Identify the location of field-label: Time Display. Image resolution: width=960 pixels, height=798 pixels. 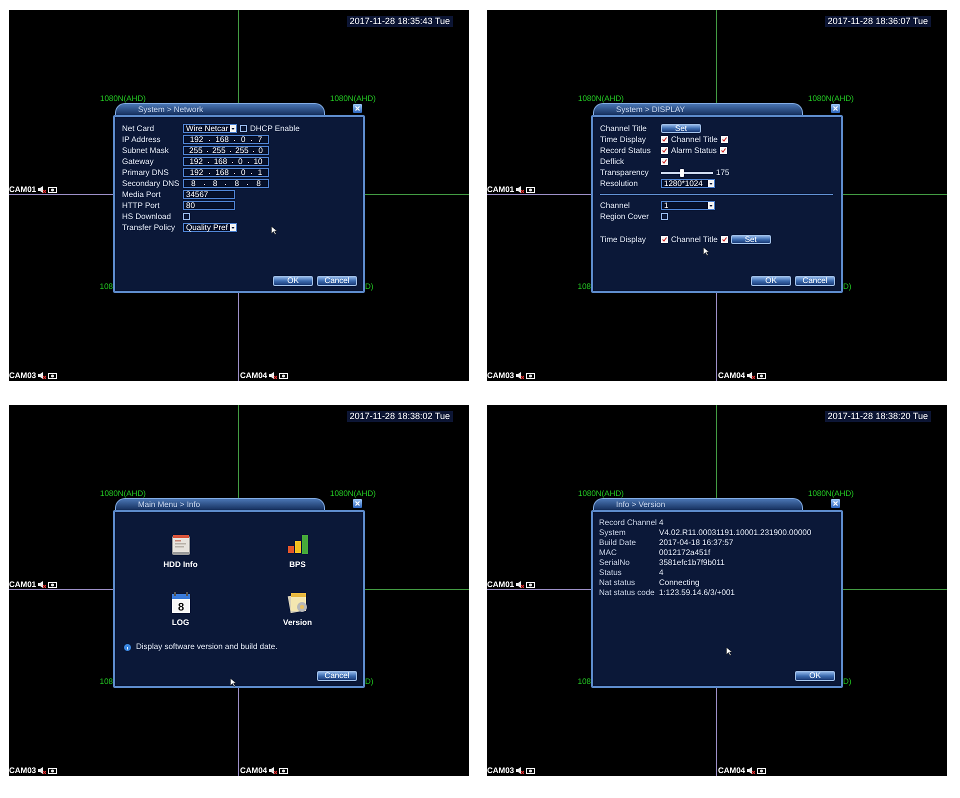
(623, 239).